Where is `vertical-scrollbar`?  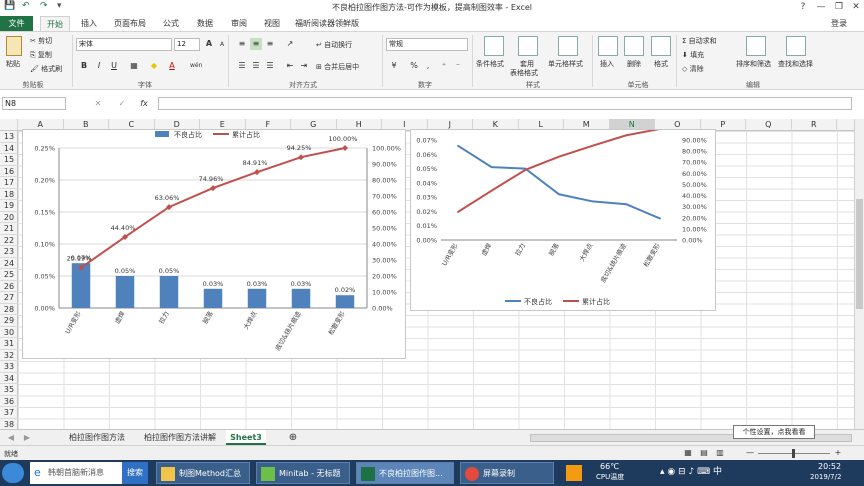
vertical-scrollbar is located at coordinates (859, 274).